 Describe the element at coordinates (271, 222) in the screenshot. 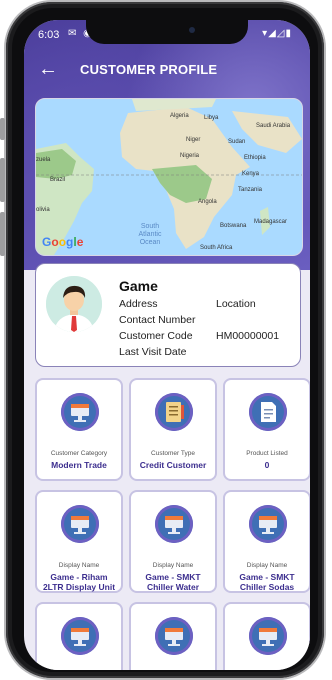

I see `map-label-madagascar: Madagascar` at that location.